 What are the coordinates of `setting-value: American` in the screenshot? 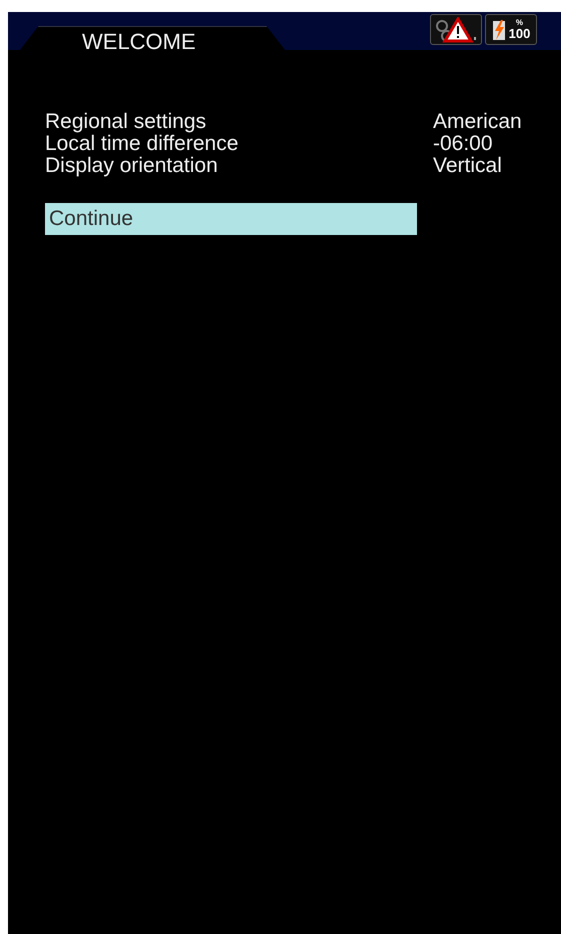 It's located at (477, 122).